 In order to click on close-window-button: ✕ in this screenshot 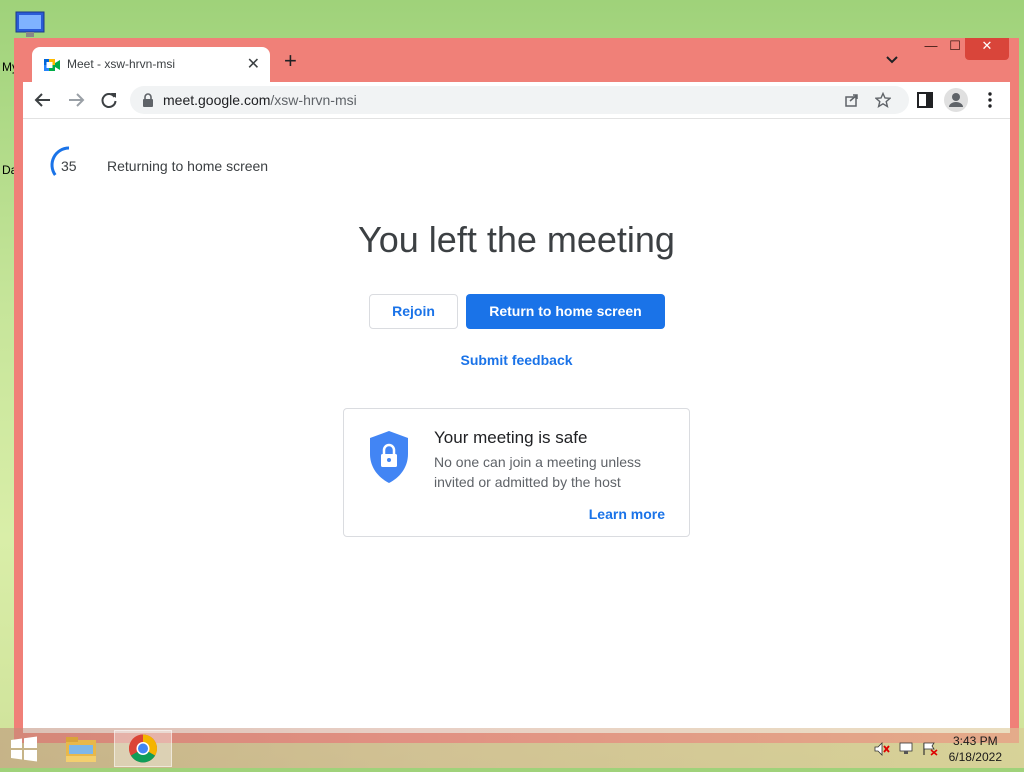, I will do `click(987, 49)`.